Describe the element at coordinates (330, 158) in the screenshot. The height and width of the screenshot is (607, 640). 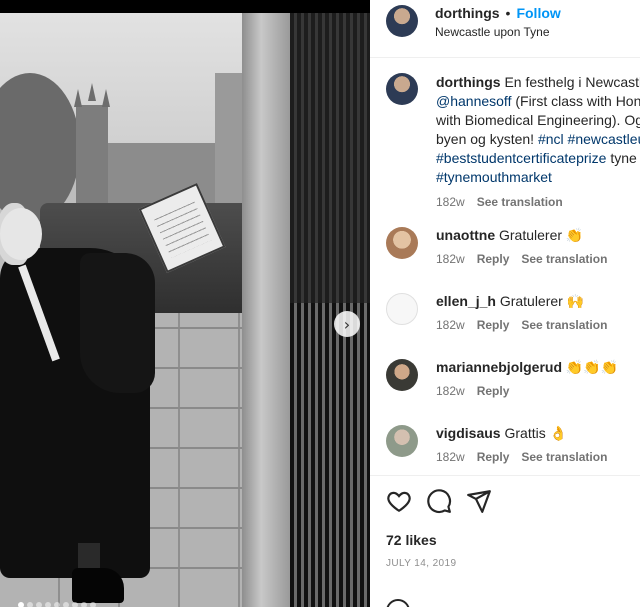
I see `photo-gate-ornament` at that location.